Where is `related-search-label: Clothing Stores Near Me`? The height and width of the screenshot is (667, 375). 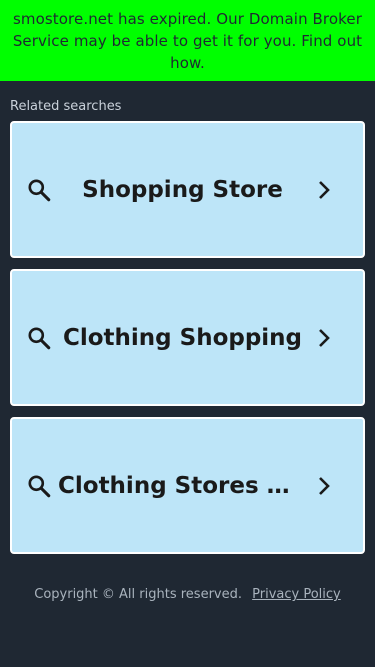
related-search-label: Clothing Stores Near Me is located at coordinates (182, 485).